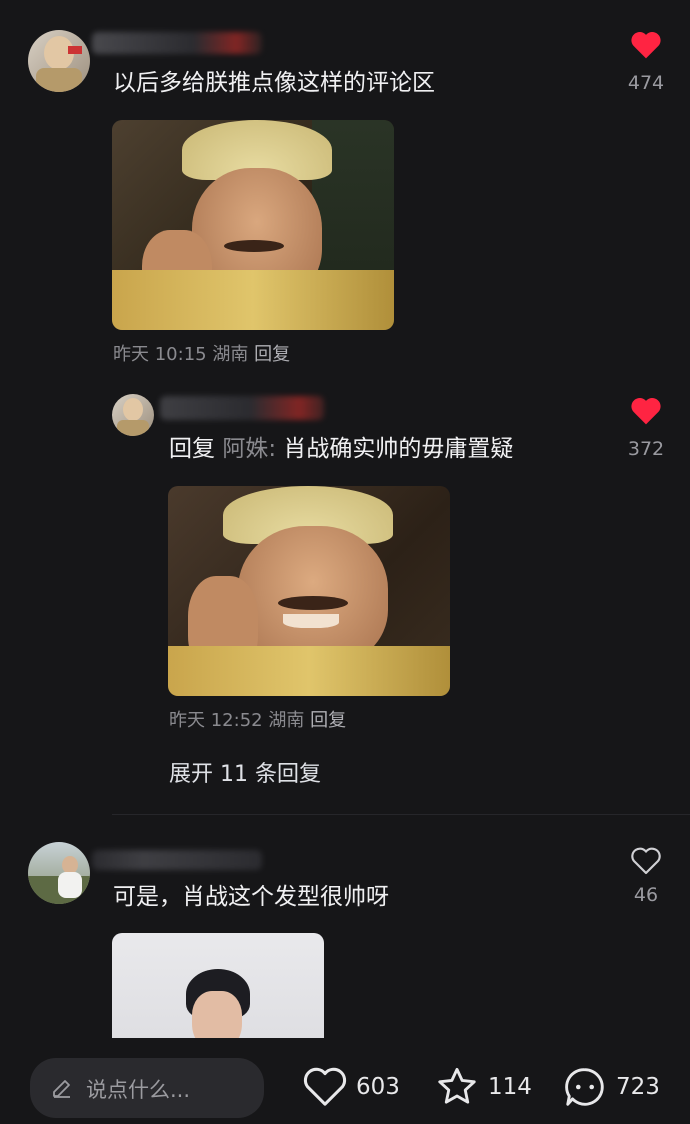 This screenshot has width=690, height=1124. What do you see at coordinates (245, 772) in the screenshot?
I see `expand-replies-button: 展开 11 条回复` at bounding box center [245, 772].